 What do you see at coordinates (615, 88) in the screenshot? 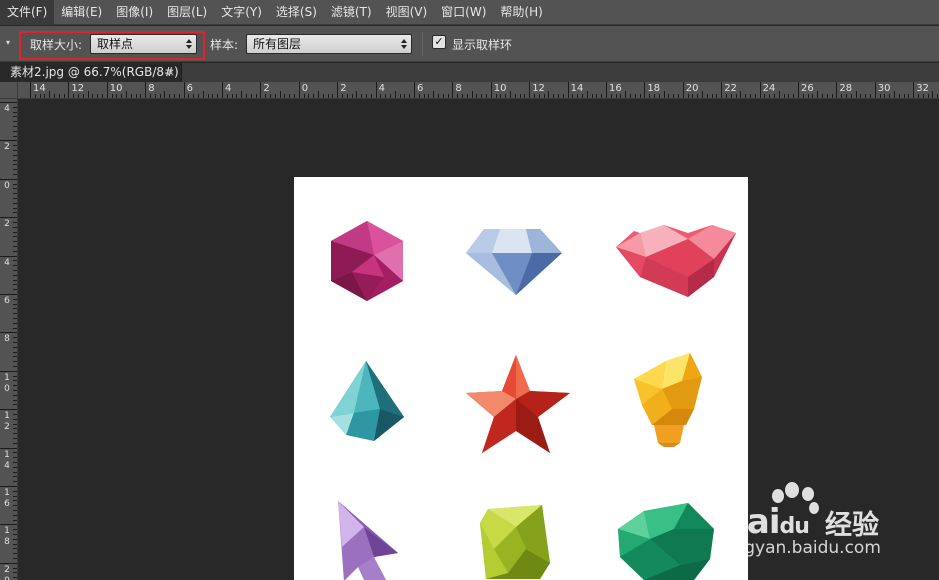
I see `ruler-tick-label: 16` at bounding box center [615, 88].